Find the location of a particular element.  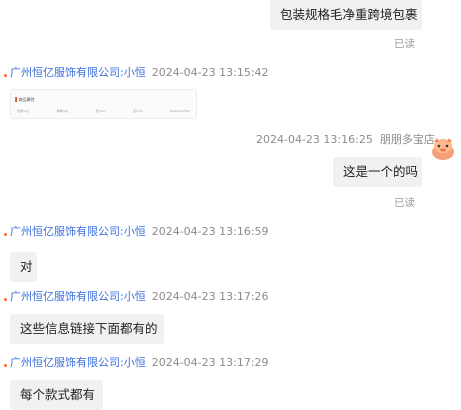

card-column: 净重(kg) is located at coordinates (62, 111).